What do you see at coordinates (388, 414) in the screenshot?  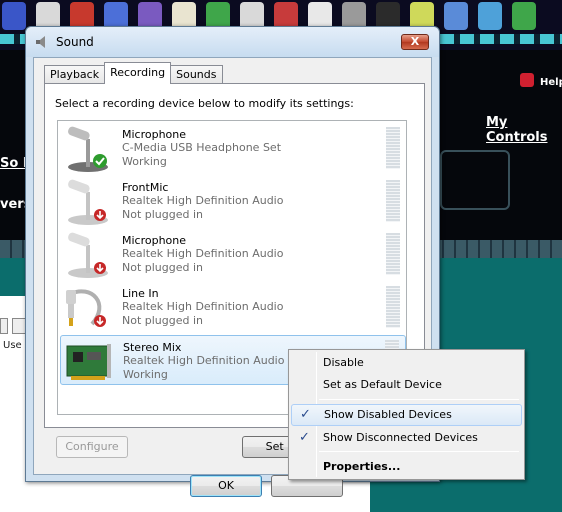 I see `menu-item-label: Show Disabled Devices` at bounding box center [388, 414].